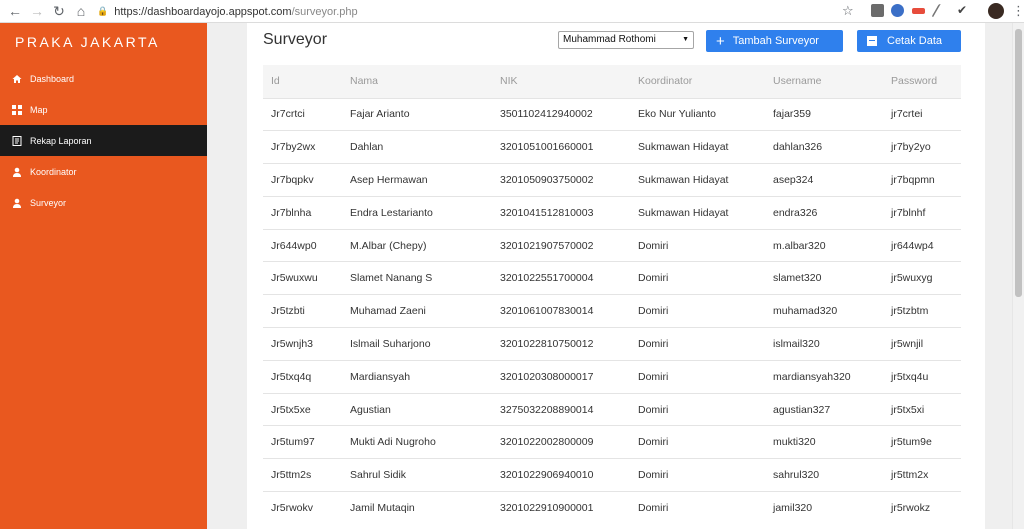 This screenshot has width=1024, height=529. What do you see at coordinates (382, 508) in the screenshot?
I see `cell-nama: Jamil Mutaqin` at bounding box center [382, 508].